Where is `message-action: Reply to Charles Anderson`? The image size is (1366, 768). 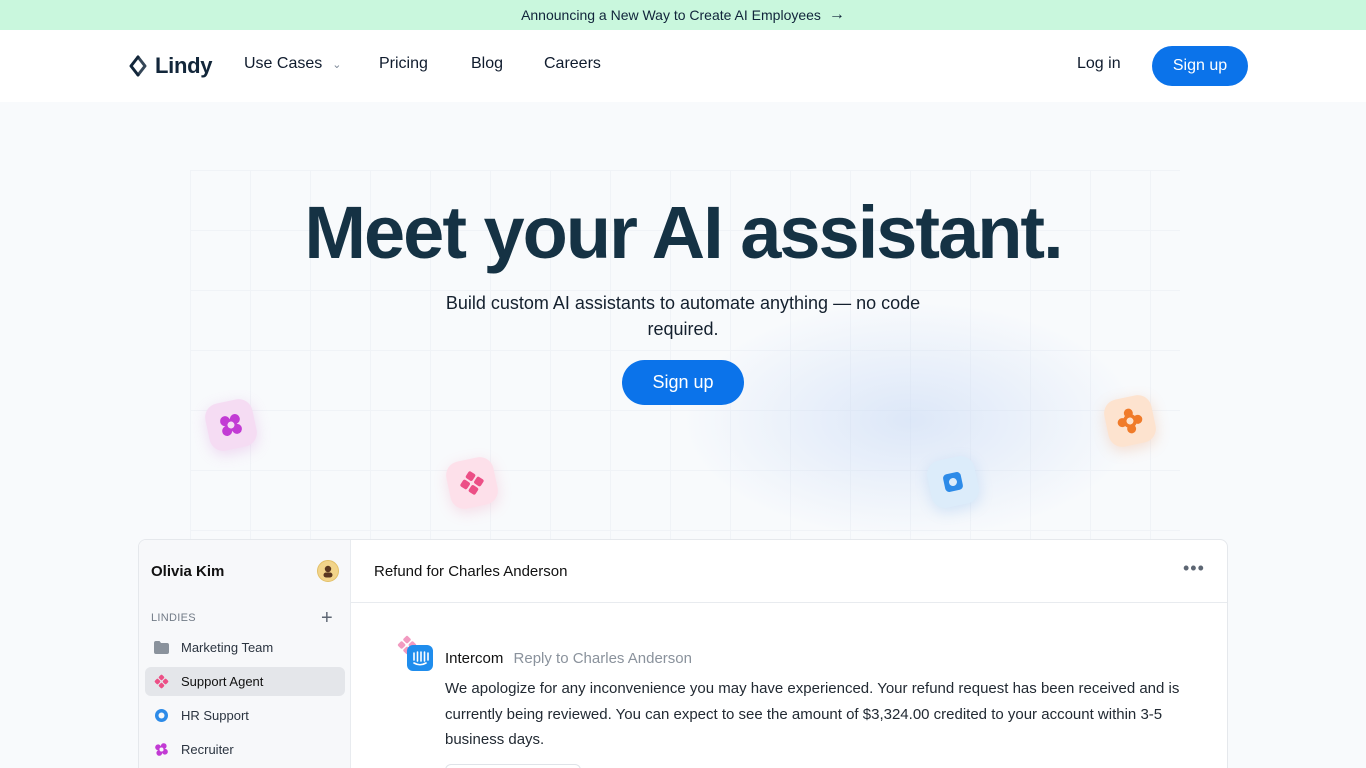 message-action: Reply to Charles Anderson is located at coordinates (602, 658).